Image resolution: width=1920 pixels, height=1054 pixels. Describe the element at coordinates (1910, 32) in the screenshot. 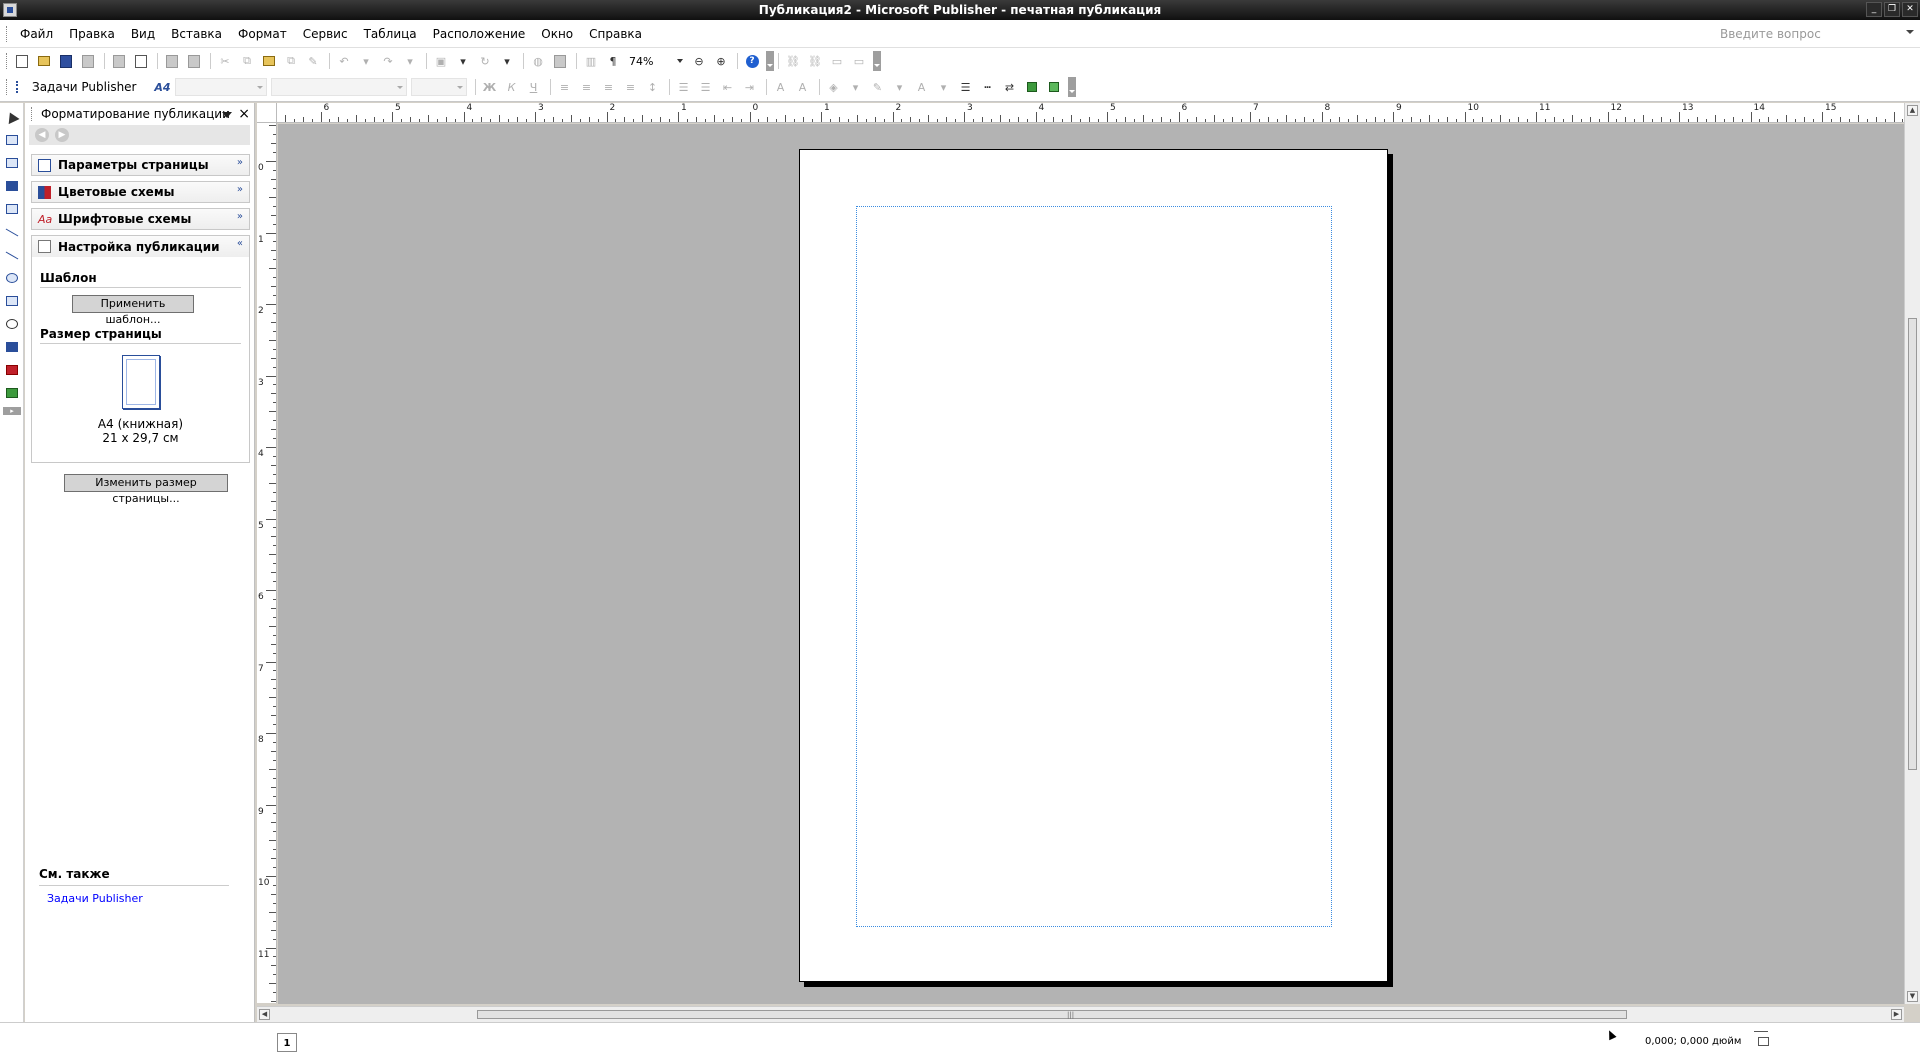

I see `ask-dropdown-icon` at that location.